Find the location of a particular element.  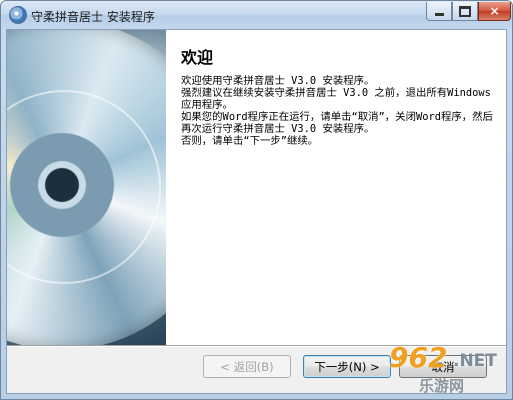

maximize-button is located at coordinates (465, 11).